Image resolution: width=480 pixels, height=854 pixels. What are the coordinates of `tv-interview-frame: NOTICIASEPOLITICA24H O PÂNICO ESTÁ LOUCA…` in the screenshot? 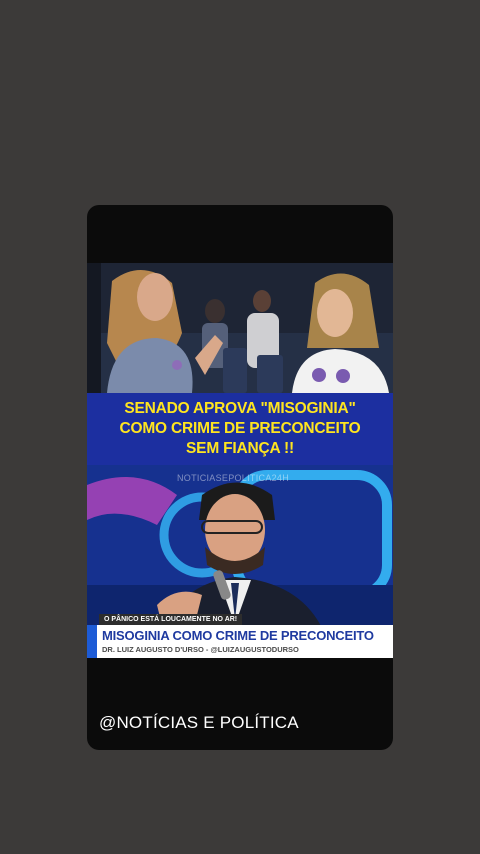 It's located at (240, 561).